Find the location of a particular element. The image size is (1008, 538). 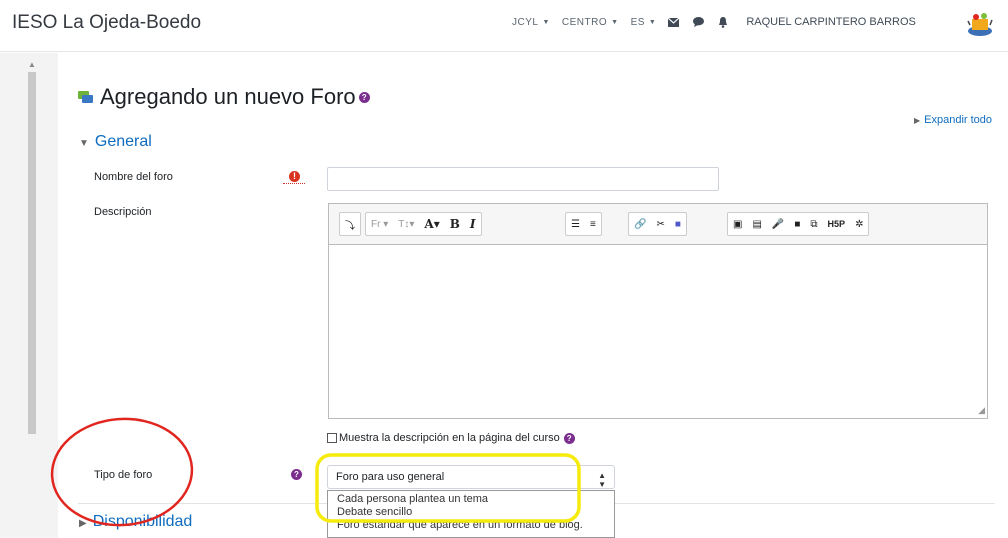

video-camera-icon: ■ is located at coordinates (797, 224).